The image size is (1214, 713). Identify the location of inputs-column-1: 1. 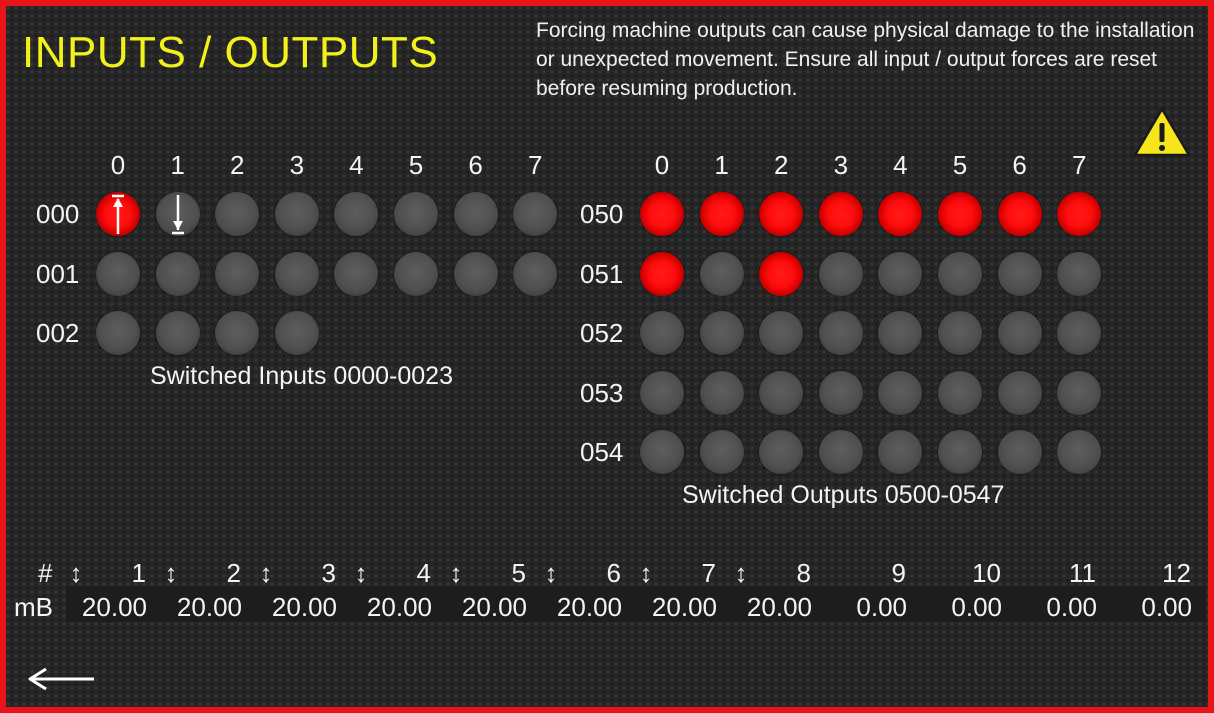
(177, 165).